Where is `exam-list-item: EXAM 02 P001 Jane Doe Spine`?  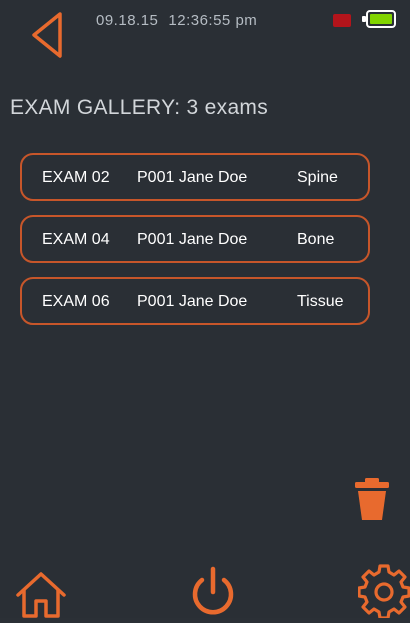
exam-list-item: EXAM 02 P001 Jane Doe Spine is located at coordinates (195, 177).